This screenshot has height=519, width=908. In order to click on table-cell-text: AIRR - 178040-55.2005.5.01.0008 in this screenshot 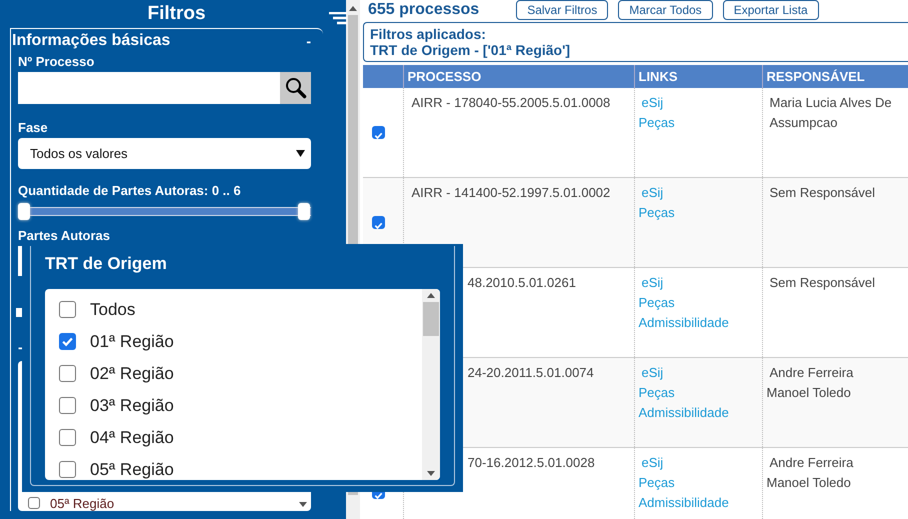, I will do `click(510, 102)`.